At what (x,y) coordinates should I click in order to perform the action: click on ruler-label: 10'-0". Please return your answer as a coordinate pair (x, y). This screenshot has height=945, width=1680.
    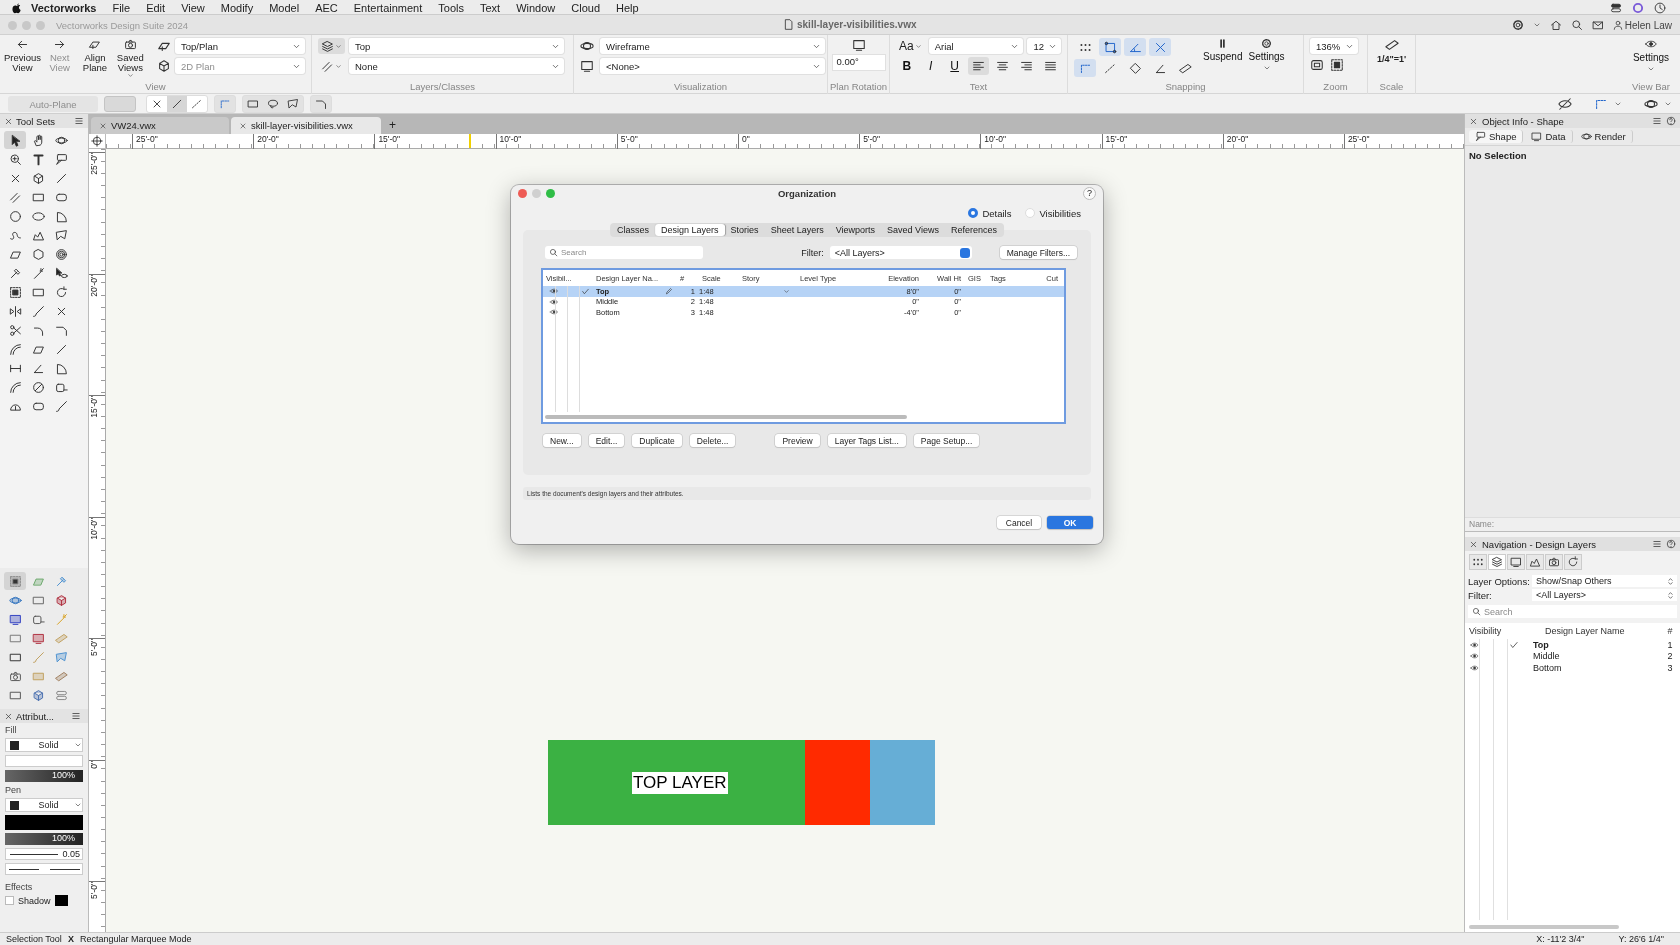
    Looking at the image, I should click on (510, 139).